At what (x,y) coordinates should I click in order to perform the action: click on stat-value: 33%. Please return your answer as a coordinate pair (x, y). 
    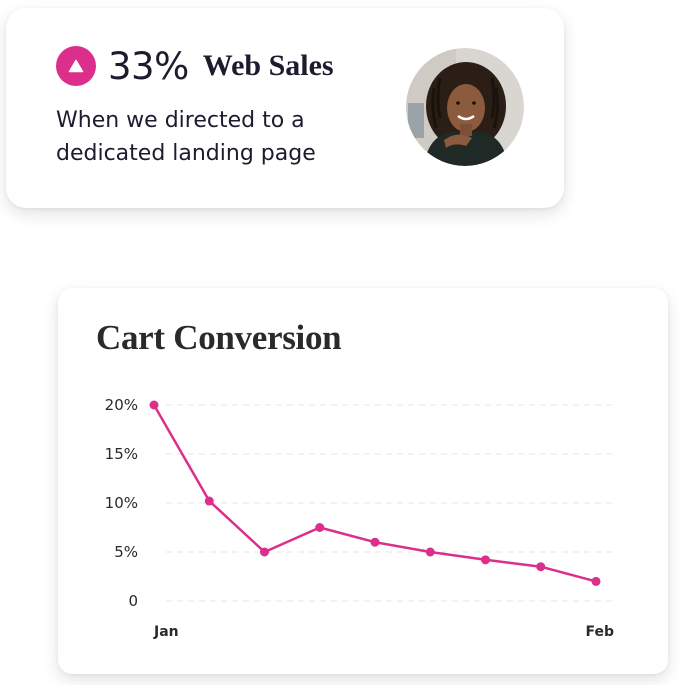
    Looking at the image, I should click on (148, 66).